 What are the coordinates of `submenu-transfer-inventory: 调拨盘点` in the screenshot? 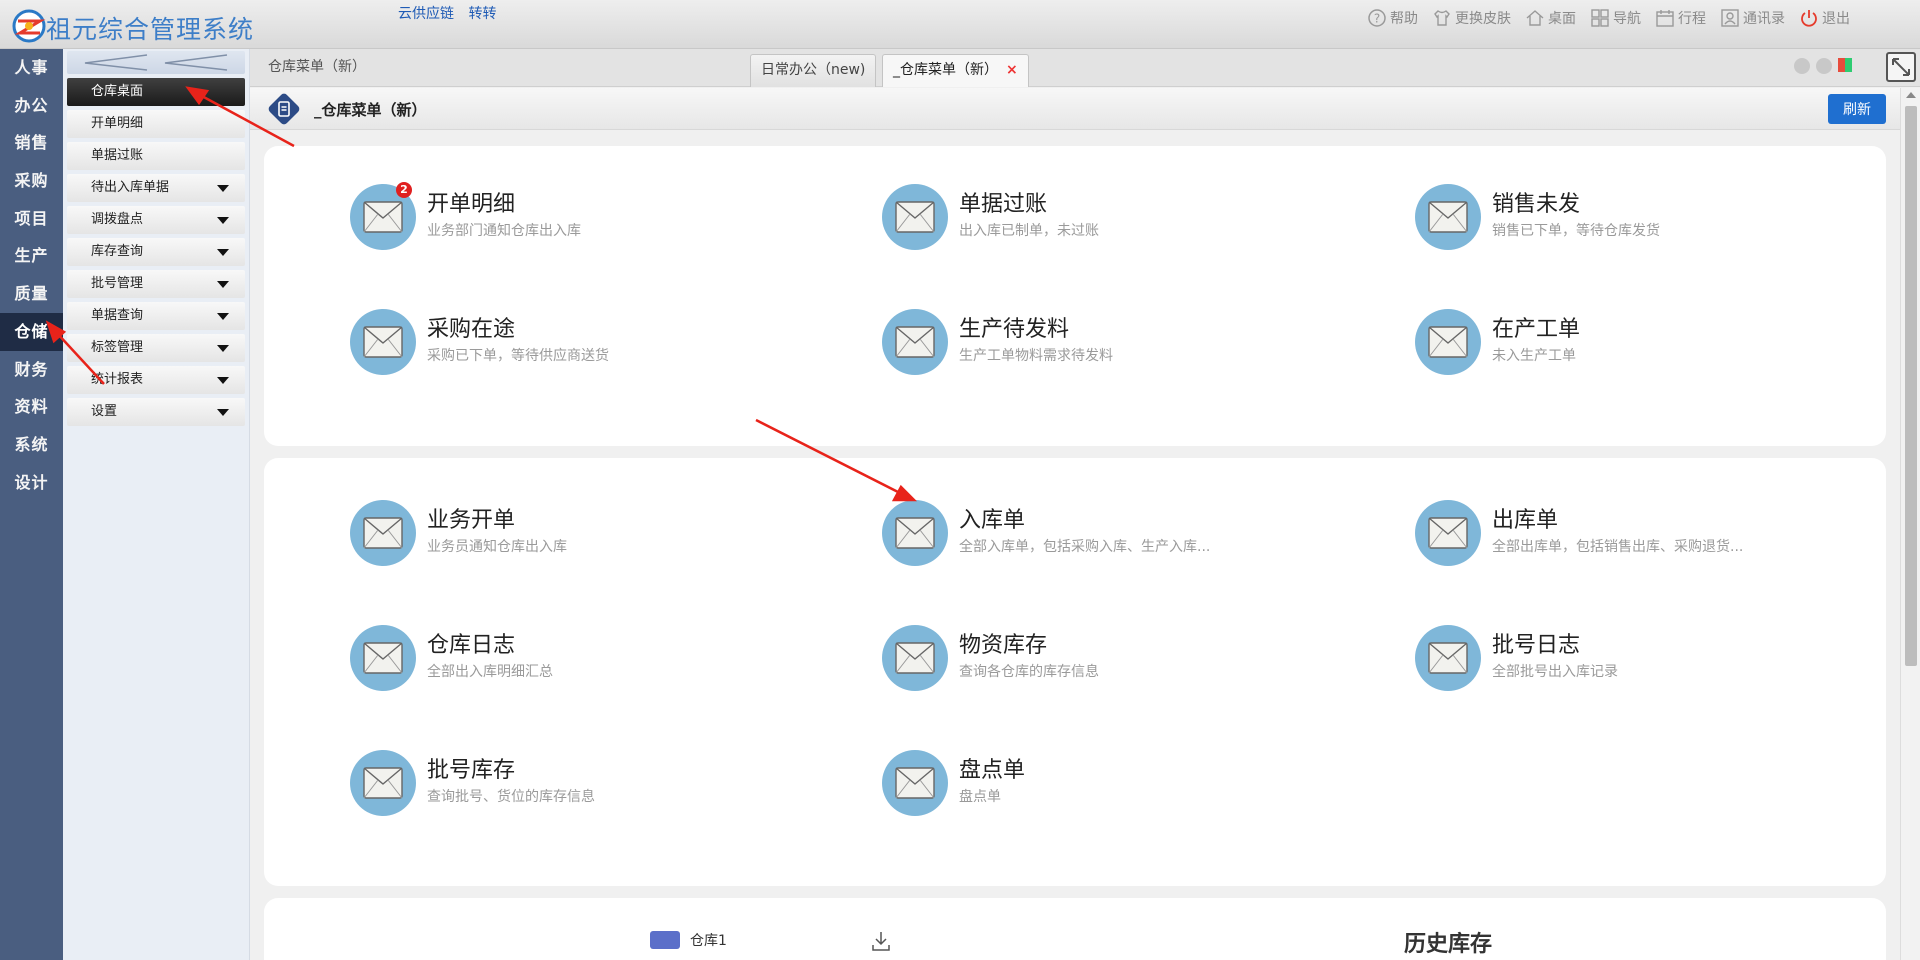 It's located at (156, 220).